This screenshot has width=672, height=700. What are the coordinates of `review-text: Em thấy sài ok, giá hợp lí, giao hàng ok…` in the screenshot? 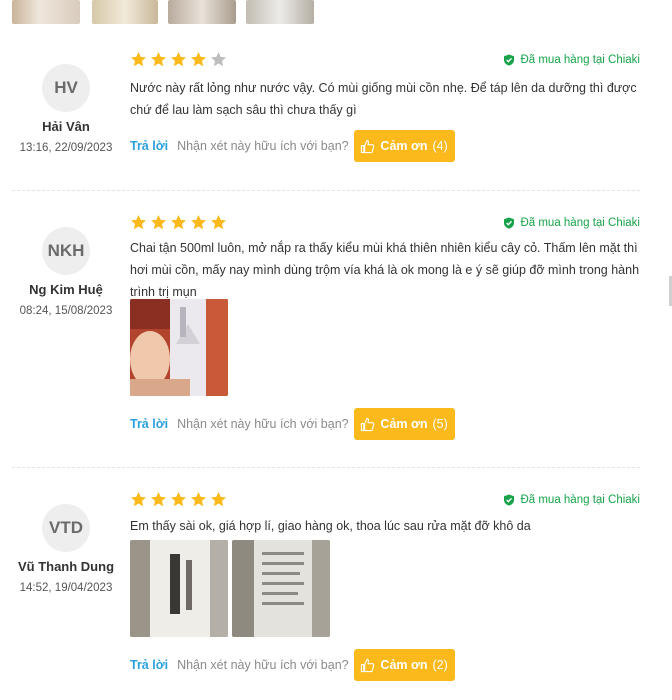 It's located at (330, 526).